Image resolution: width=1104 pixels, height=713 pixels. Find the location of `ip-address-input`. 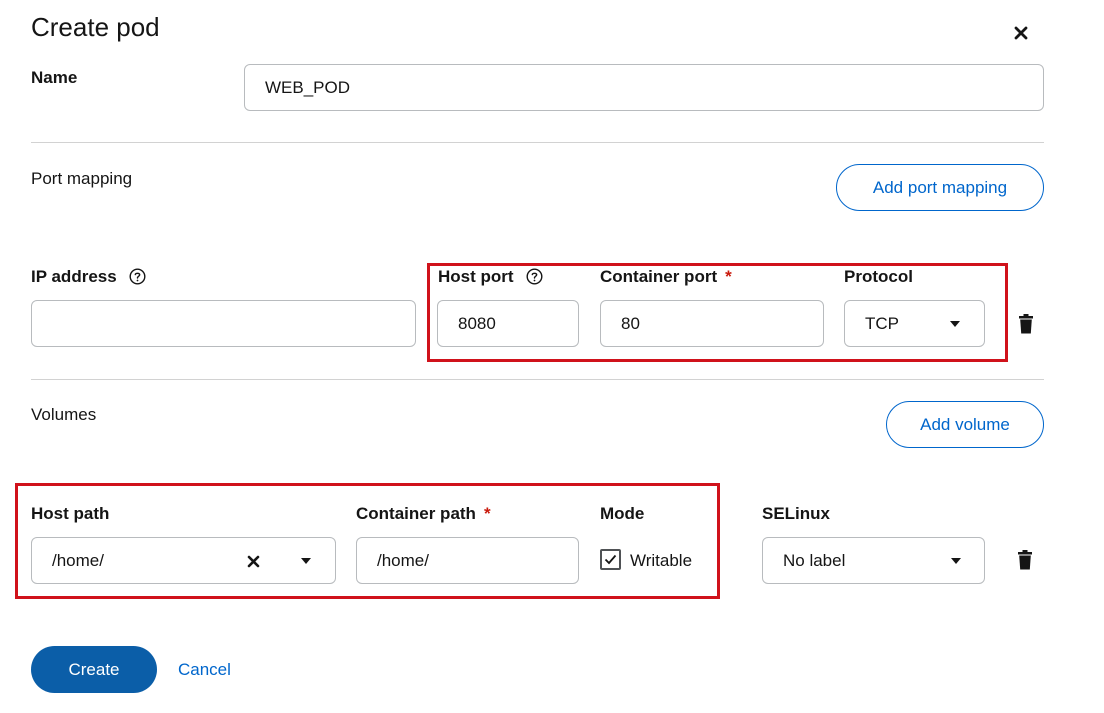

ip-address-input is located at coordinates (223, 323).